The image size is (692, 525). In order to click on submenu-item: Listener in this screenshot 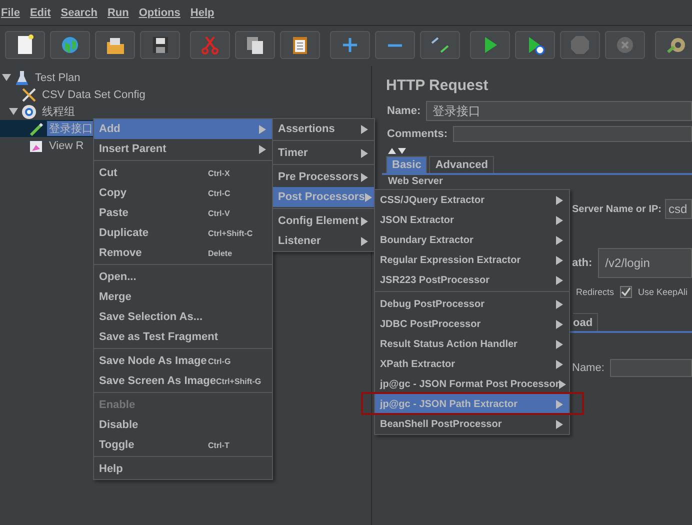, I will do `click(323, 241)`.